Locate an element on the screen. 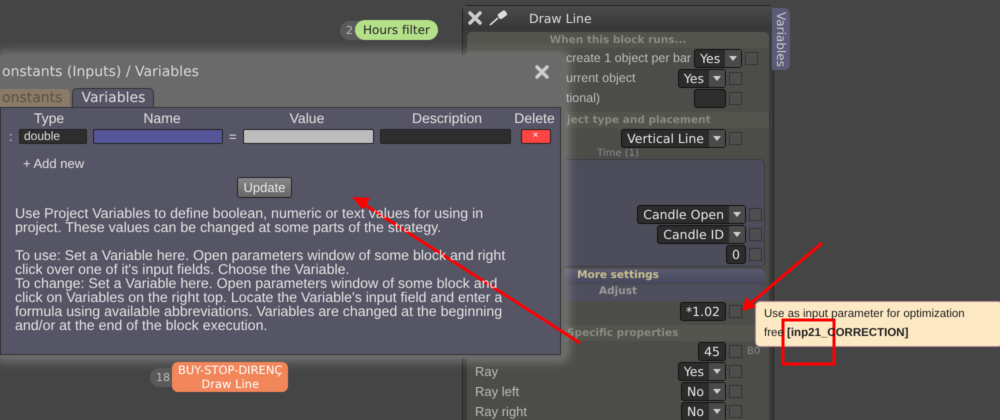 The width and height of the screenshot is (1000, 420). value-field: 0 is located at coordinates (736, 254).